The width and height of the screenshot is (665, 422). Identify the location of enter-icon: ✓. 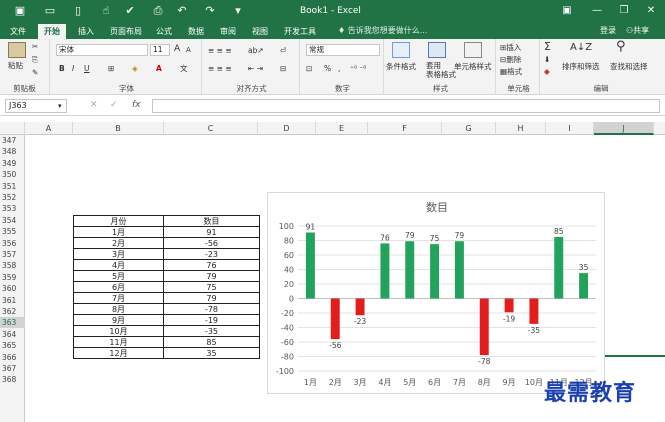
(114, 105).